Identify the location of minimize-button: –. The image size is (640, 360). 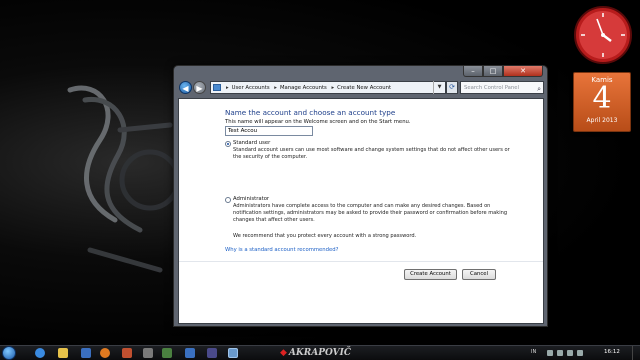
(473, 71).